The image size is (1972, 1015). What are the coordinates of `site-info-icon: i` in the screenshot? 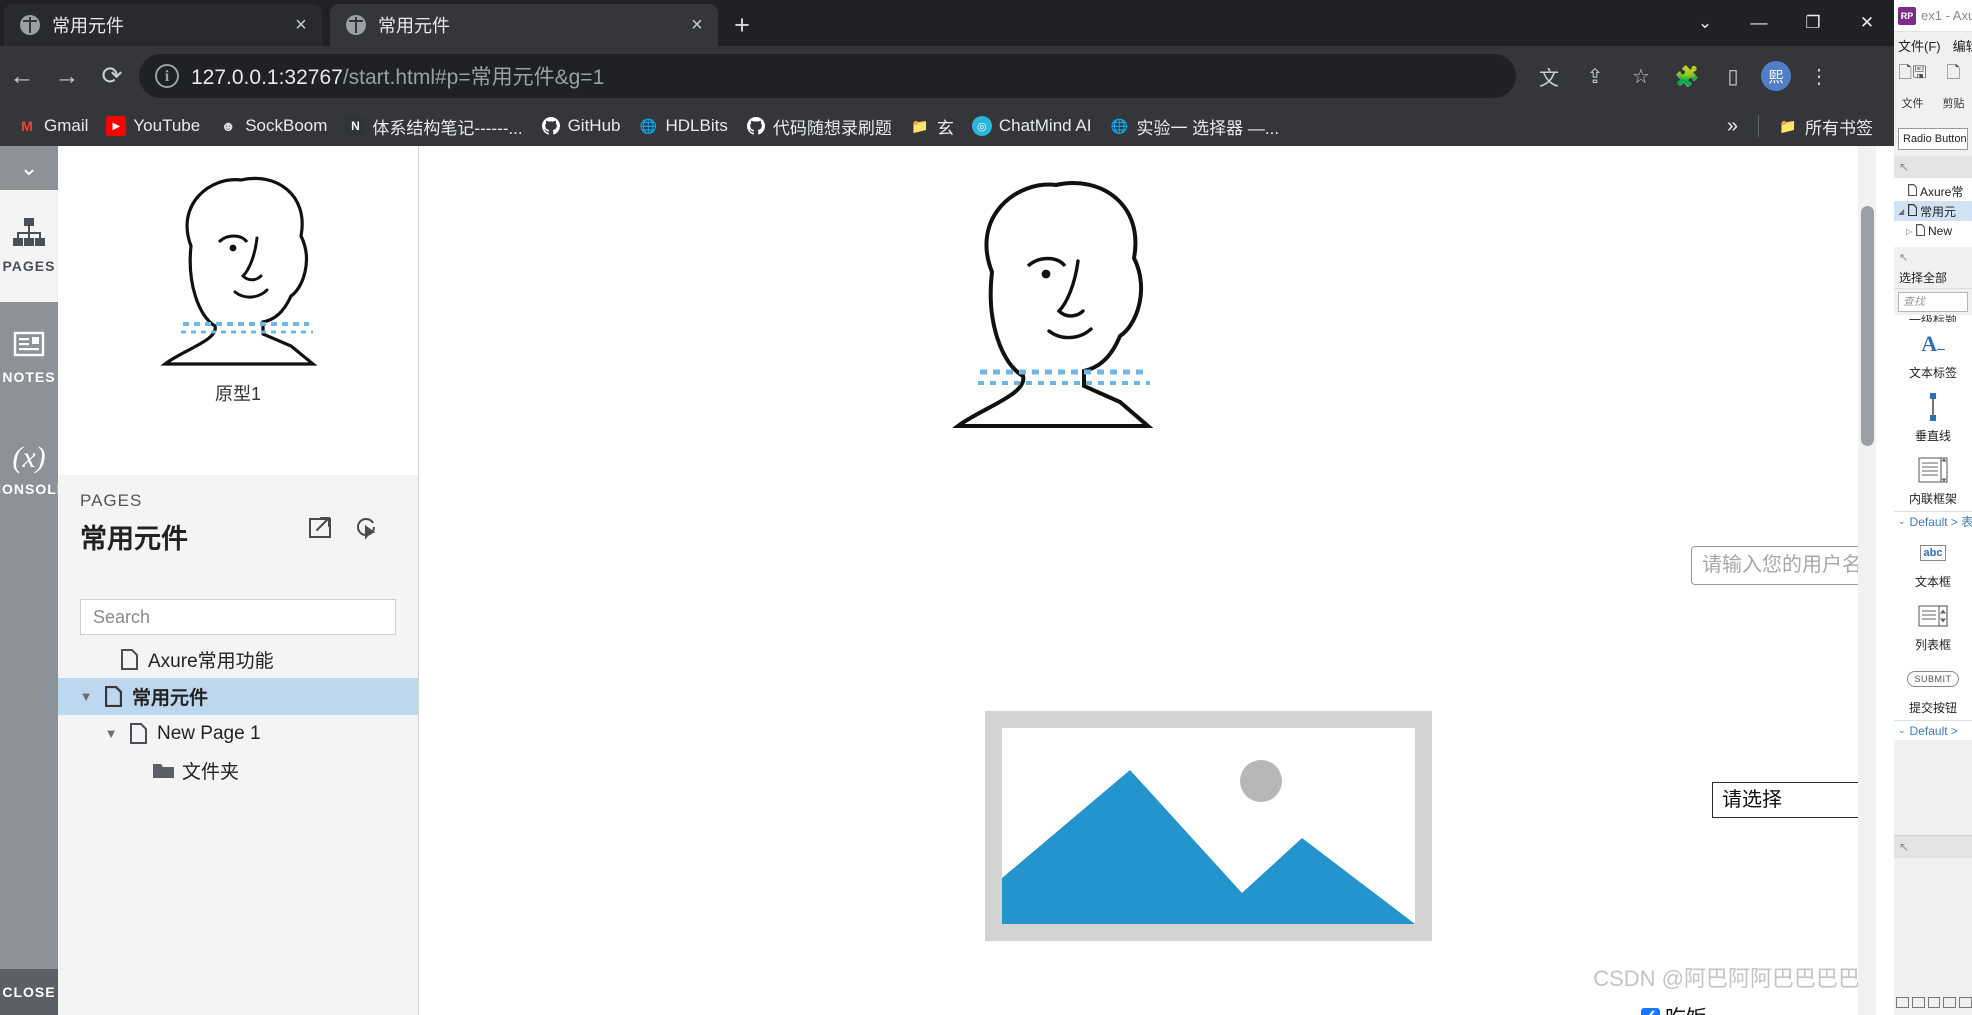 It's located at (167, 76).